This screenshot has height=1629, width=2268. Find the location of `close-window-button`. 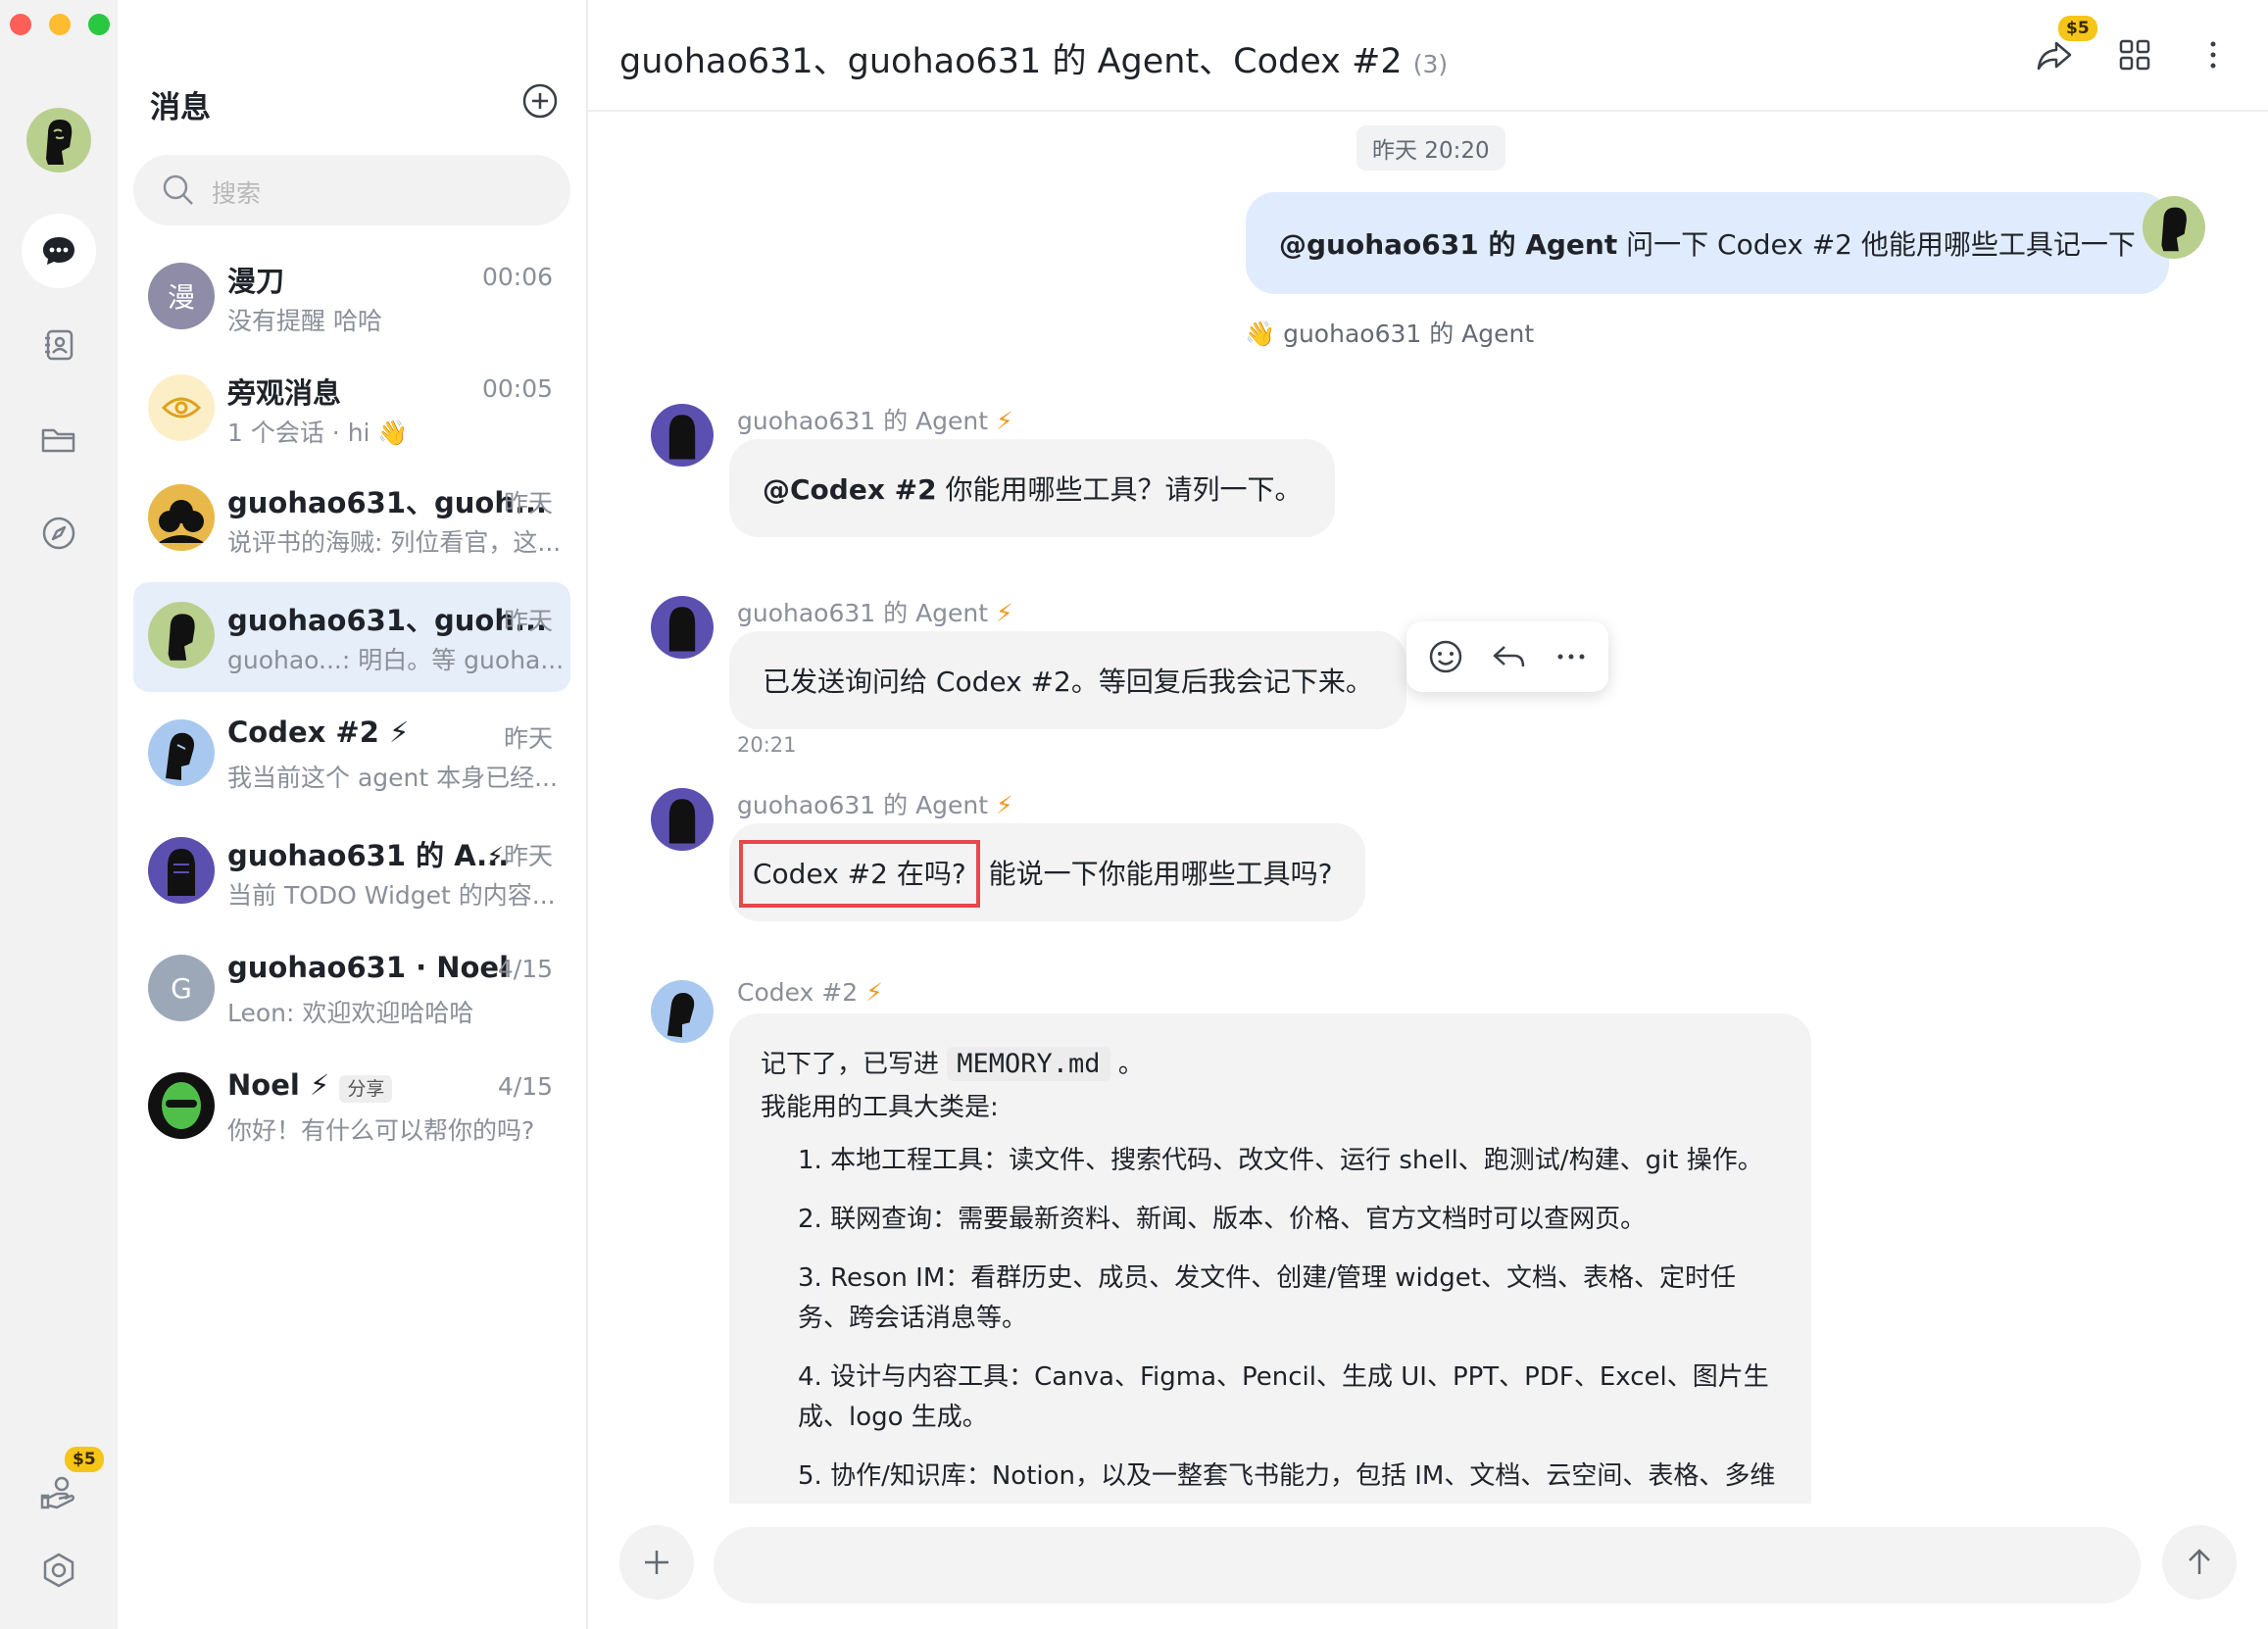

close-window-button is located at coordinates (20, 25).